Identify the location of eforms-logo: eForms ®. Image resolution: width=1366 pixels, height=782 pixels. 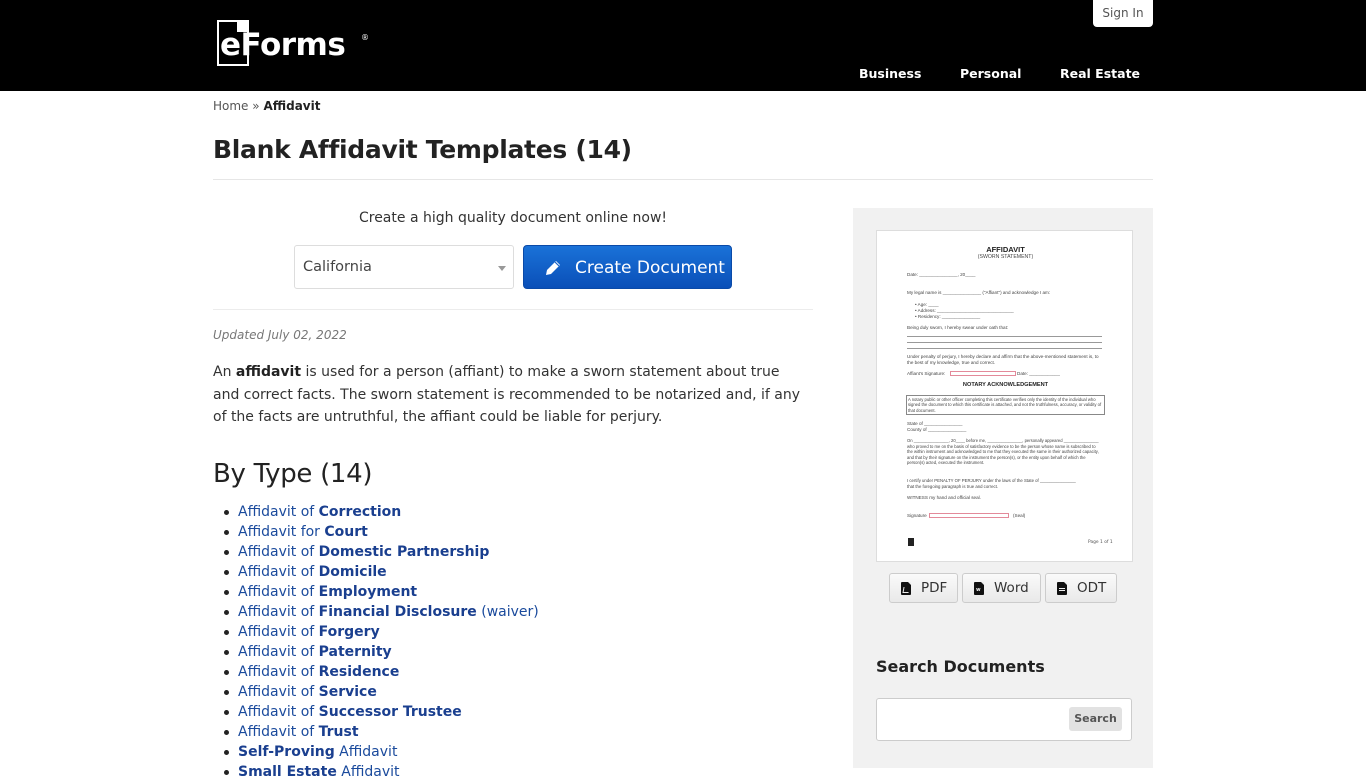
(296, 43).